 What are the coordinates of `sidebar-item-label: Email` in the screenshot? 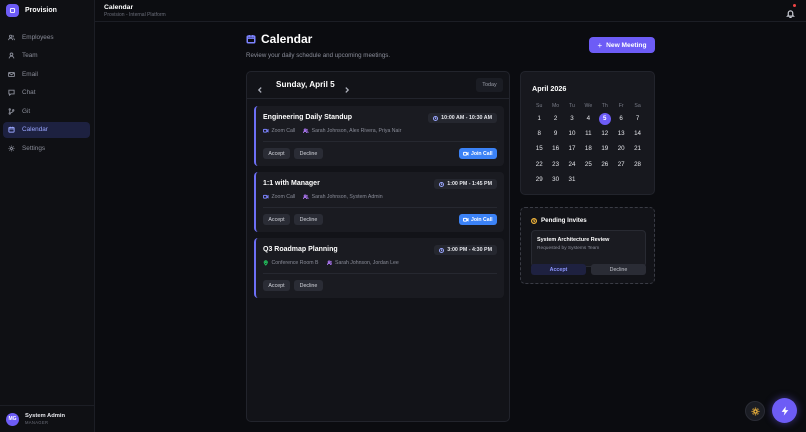 It's located at (30, 74).